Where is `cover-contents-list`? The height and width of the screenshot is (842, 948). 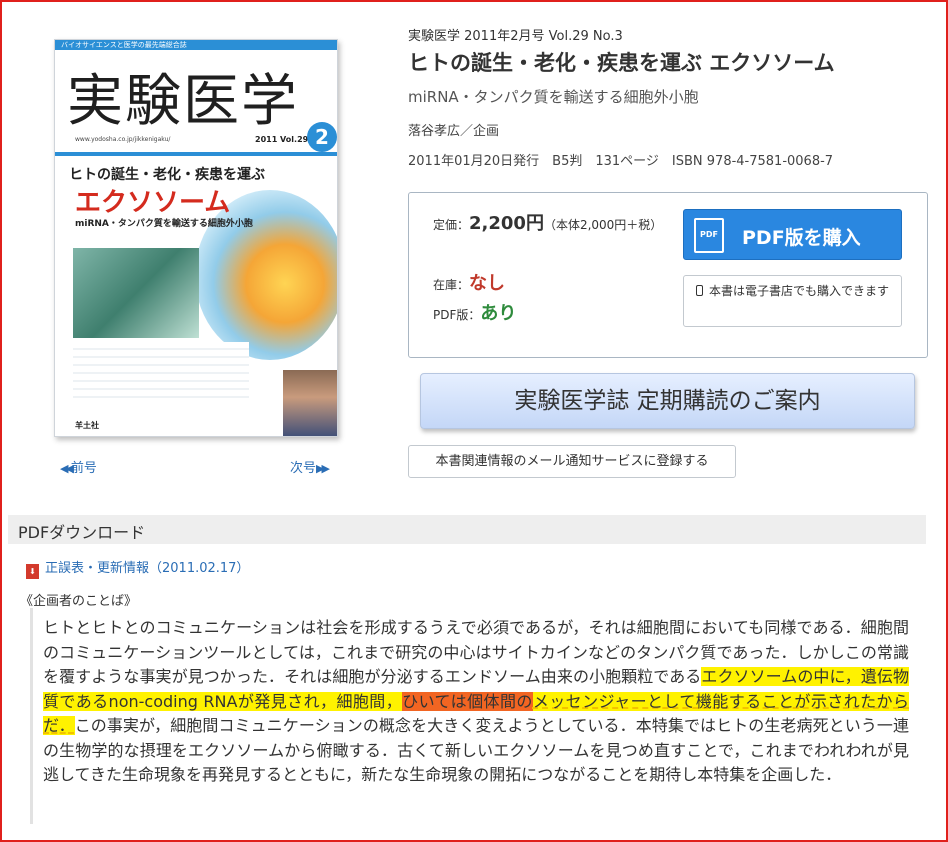 cover-contents-list is located at coordinates (161, 373).